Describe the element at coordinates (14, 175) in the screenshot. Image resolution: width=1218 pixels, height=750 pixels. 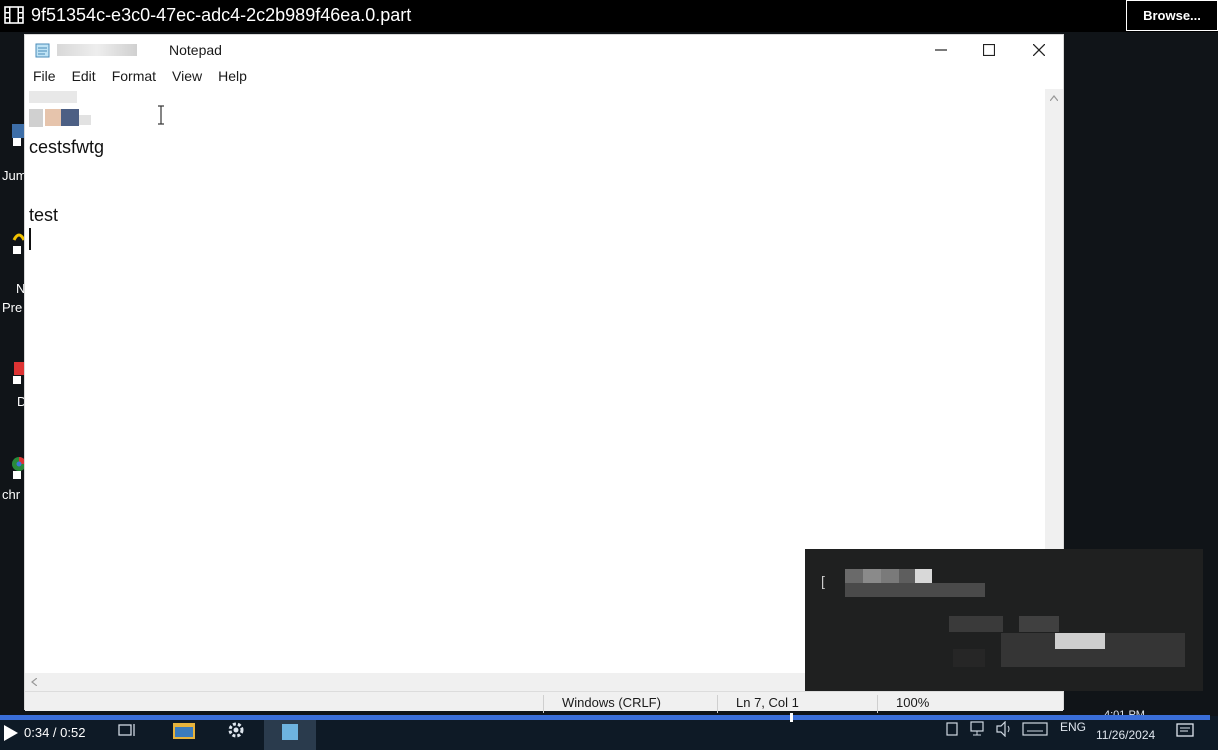
I see `desktop-icon-label: Jum` at that location.